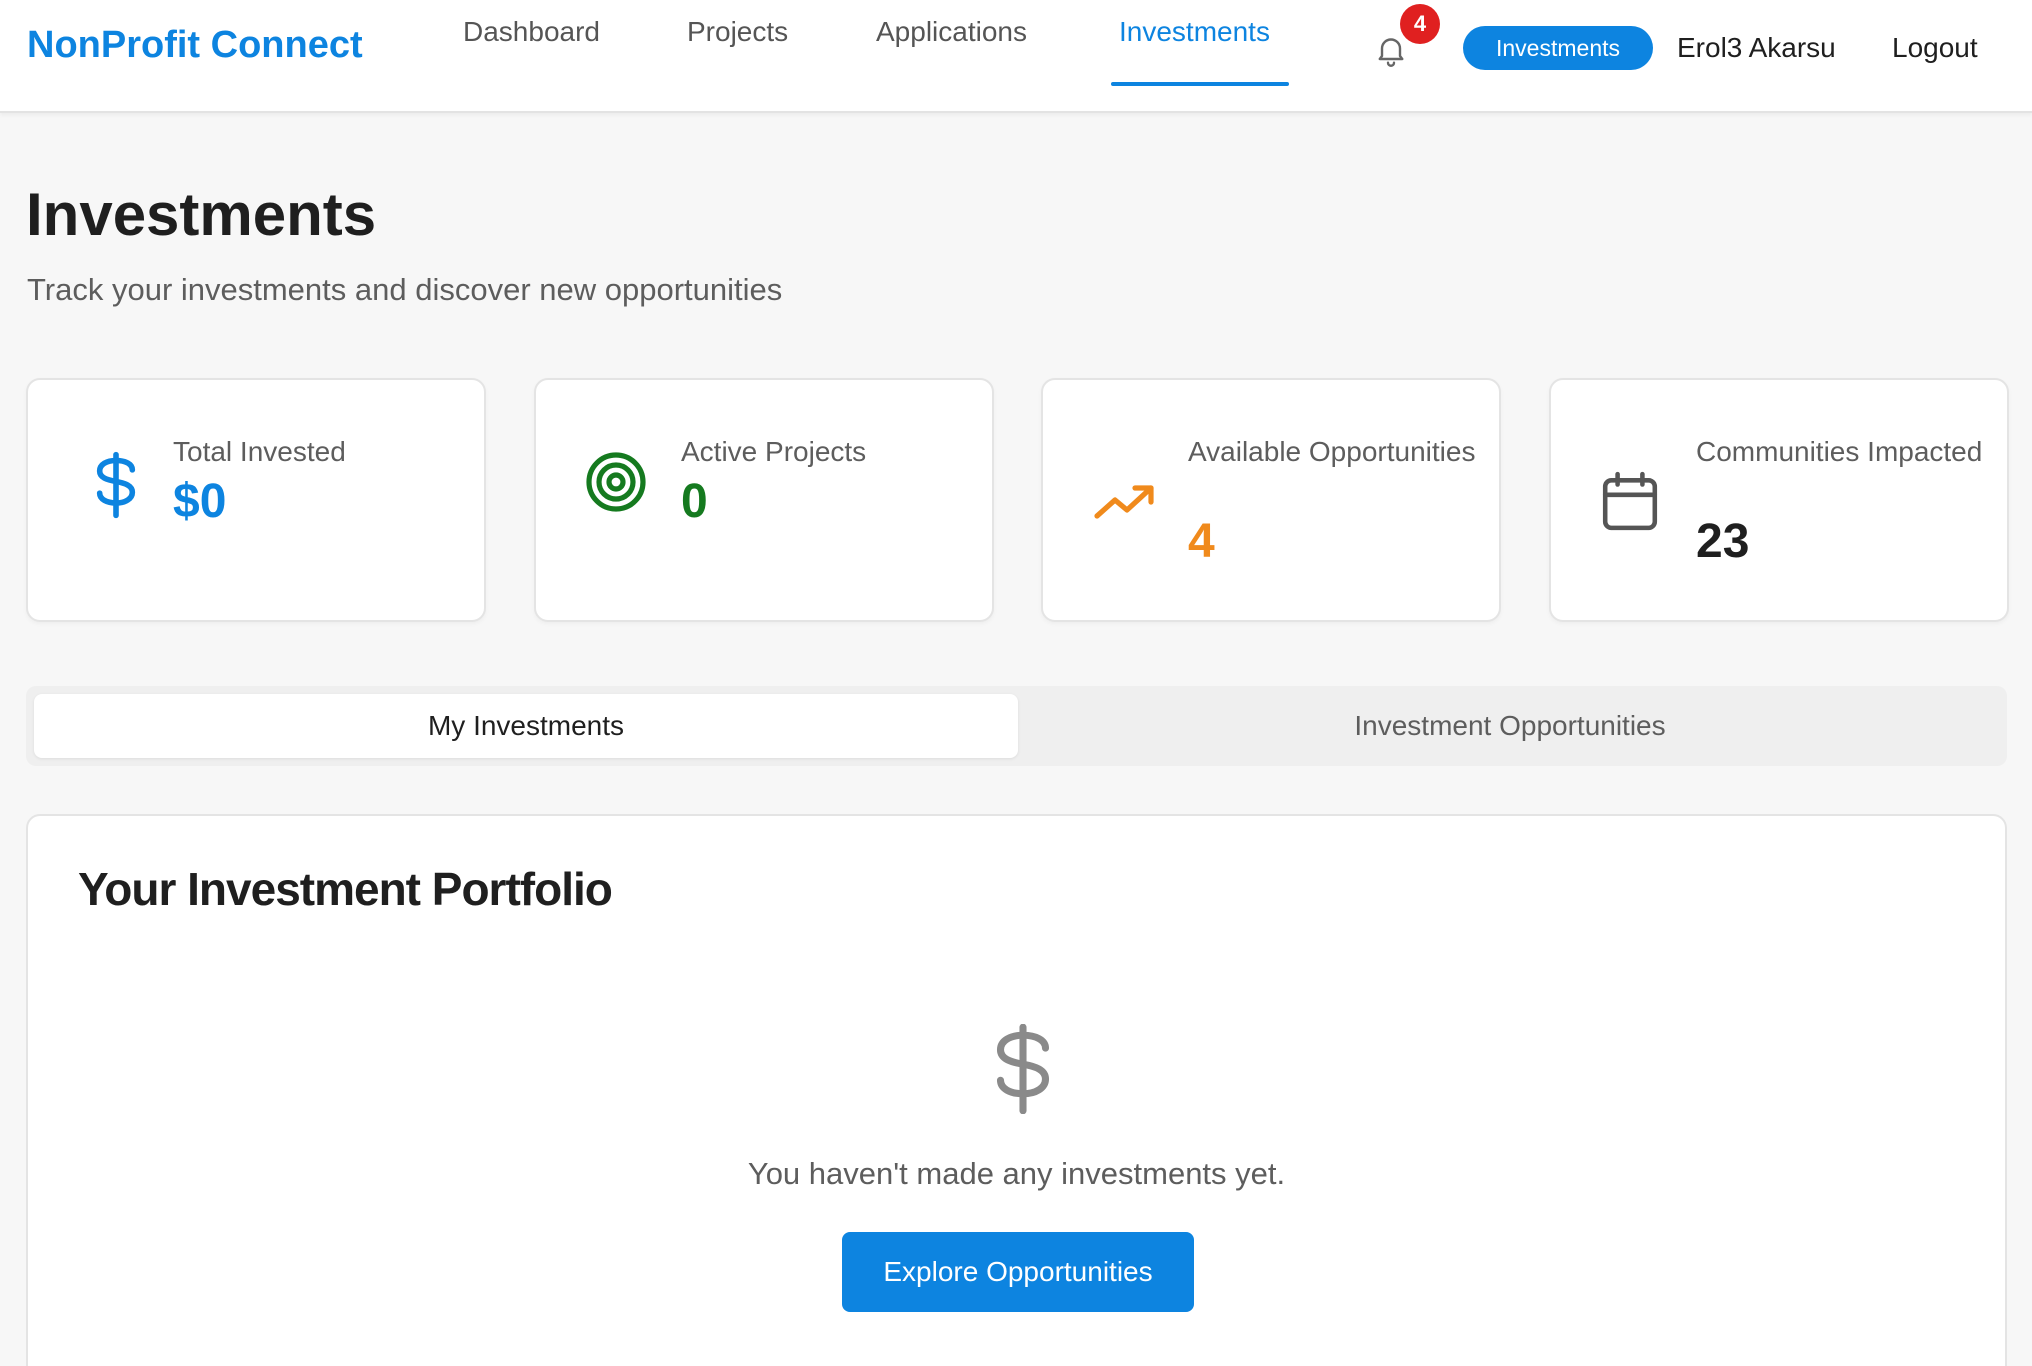 The height and width of the screenshot is (1366, 2032). I want to click on nav-link-applications: Applications, so click(951, 32).